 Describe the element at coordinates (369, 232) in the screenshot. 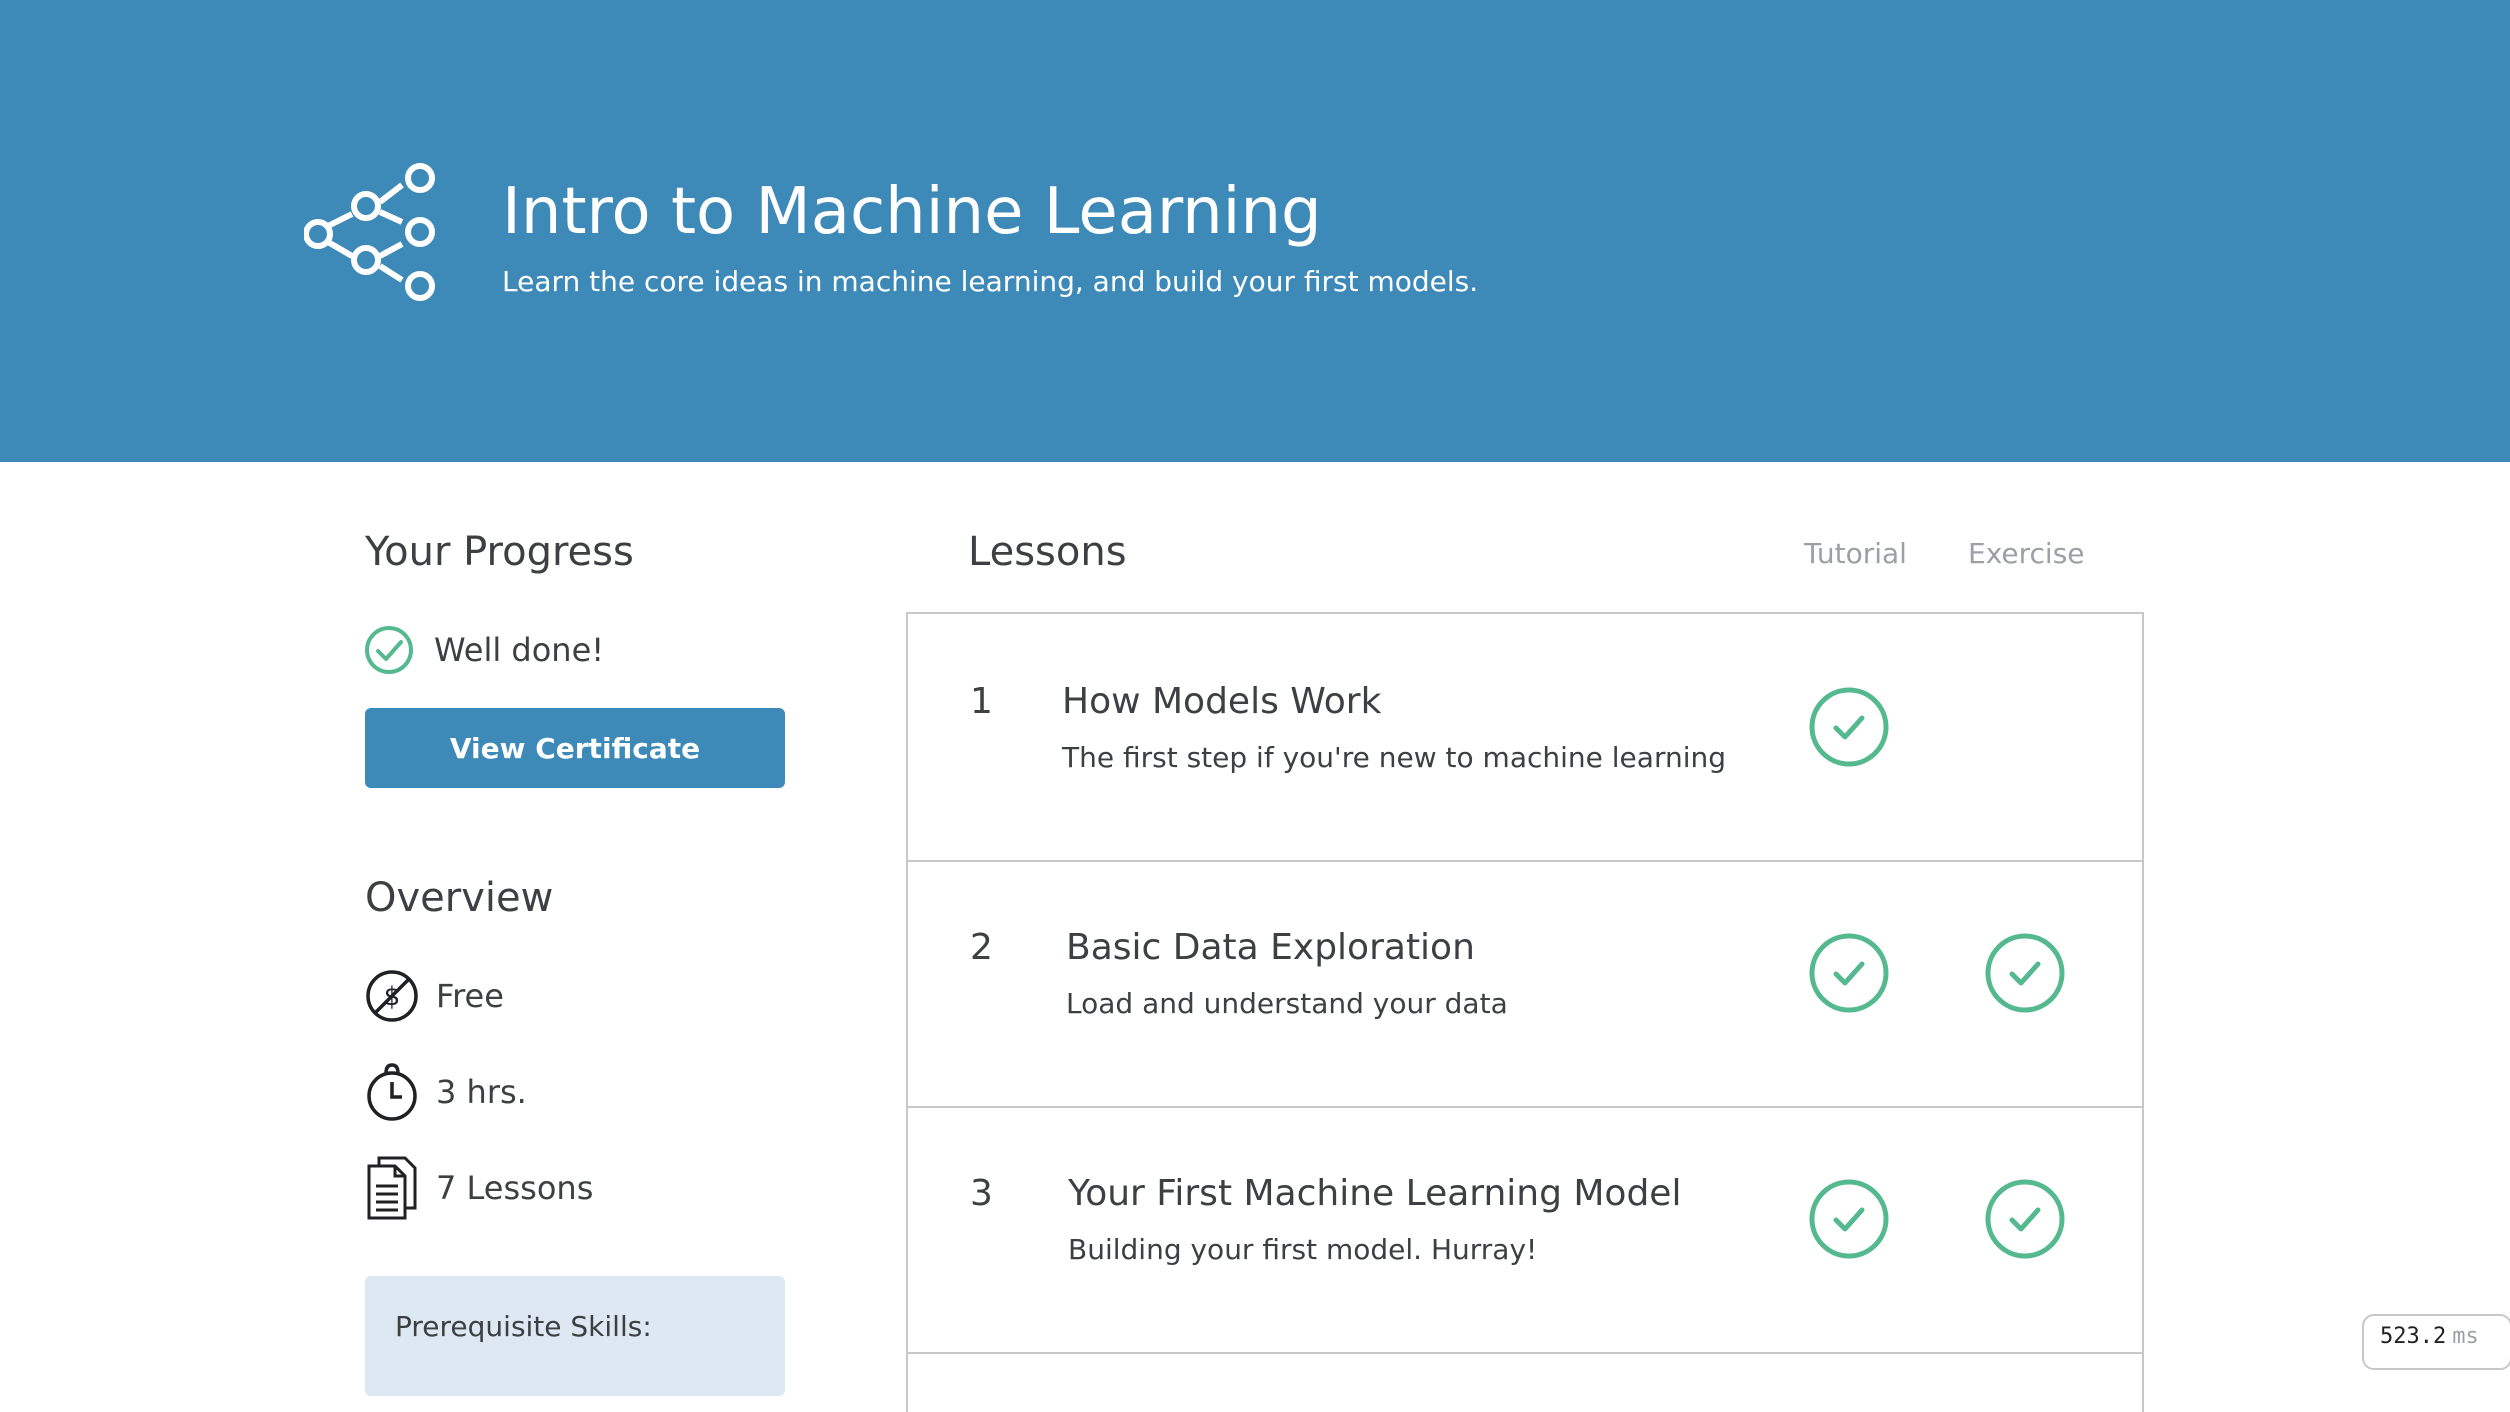

I see `network-nodes-icon` at that location.